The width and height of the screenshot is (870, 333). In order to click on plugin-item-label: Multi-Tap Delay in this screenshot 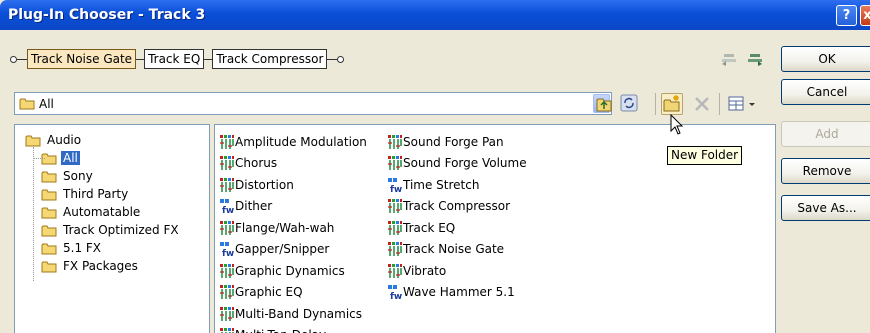, I will do `click(280, 330)`.